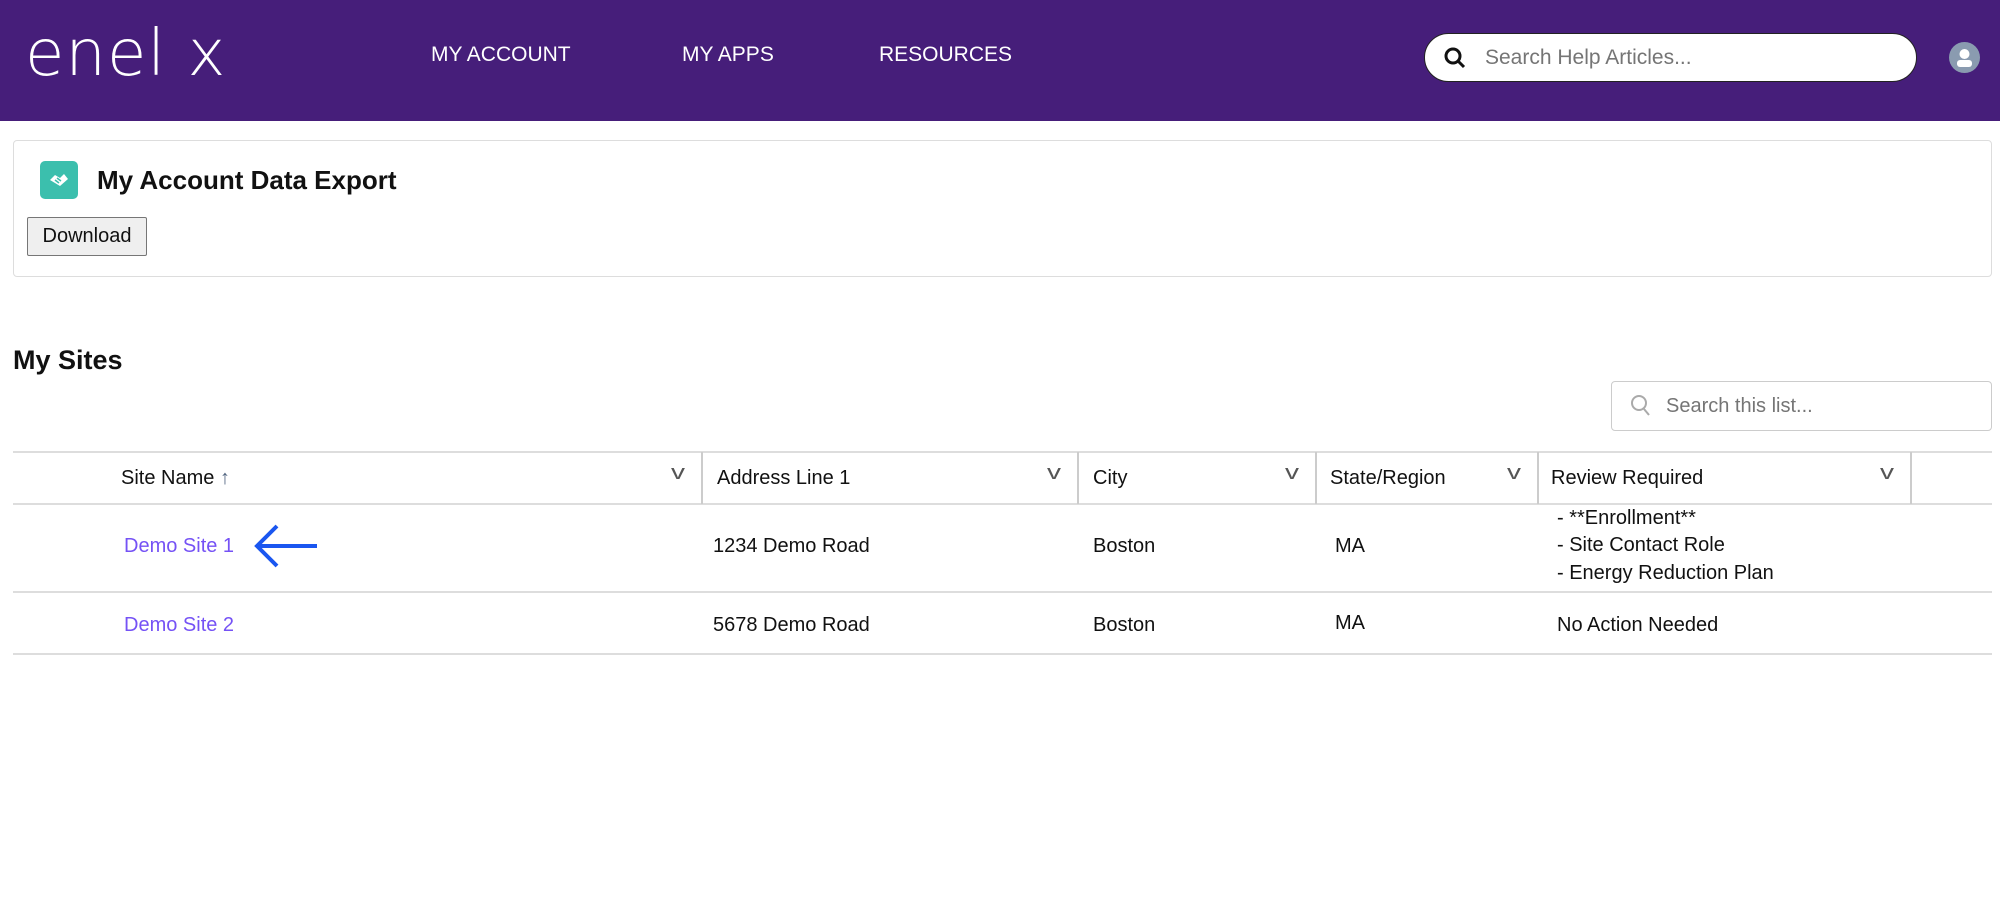 The image size is (2000, 911). I want to click on arrow-left-icon, so click(285, 546).